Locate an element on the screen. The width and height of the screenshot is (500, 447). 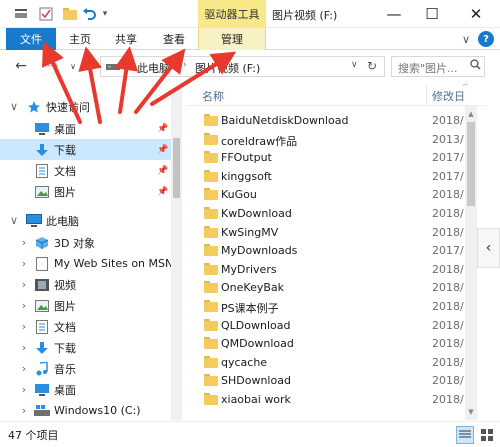
folder-row: BaiduNetdiskDownload 2018/ is located at coordinates (326, 120).